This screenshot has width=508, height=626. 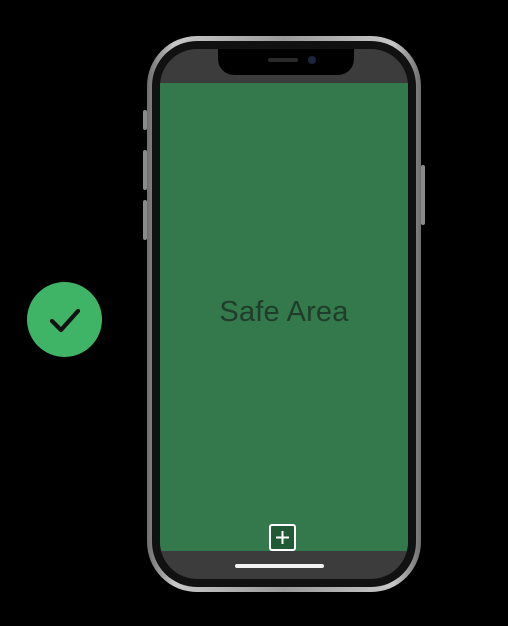 I want to click on check-icon, so click(x=64, y=320).